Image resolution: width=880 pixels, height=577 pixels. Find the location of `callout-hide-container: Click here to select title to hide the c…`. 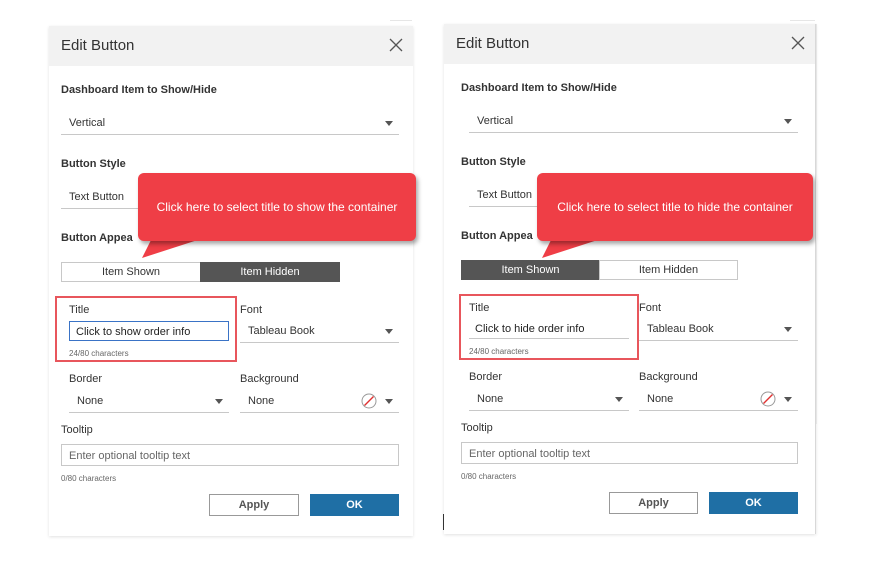

callout-hide-container: Click here to select title to hide the c… is located at coordinates (675, 207).